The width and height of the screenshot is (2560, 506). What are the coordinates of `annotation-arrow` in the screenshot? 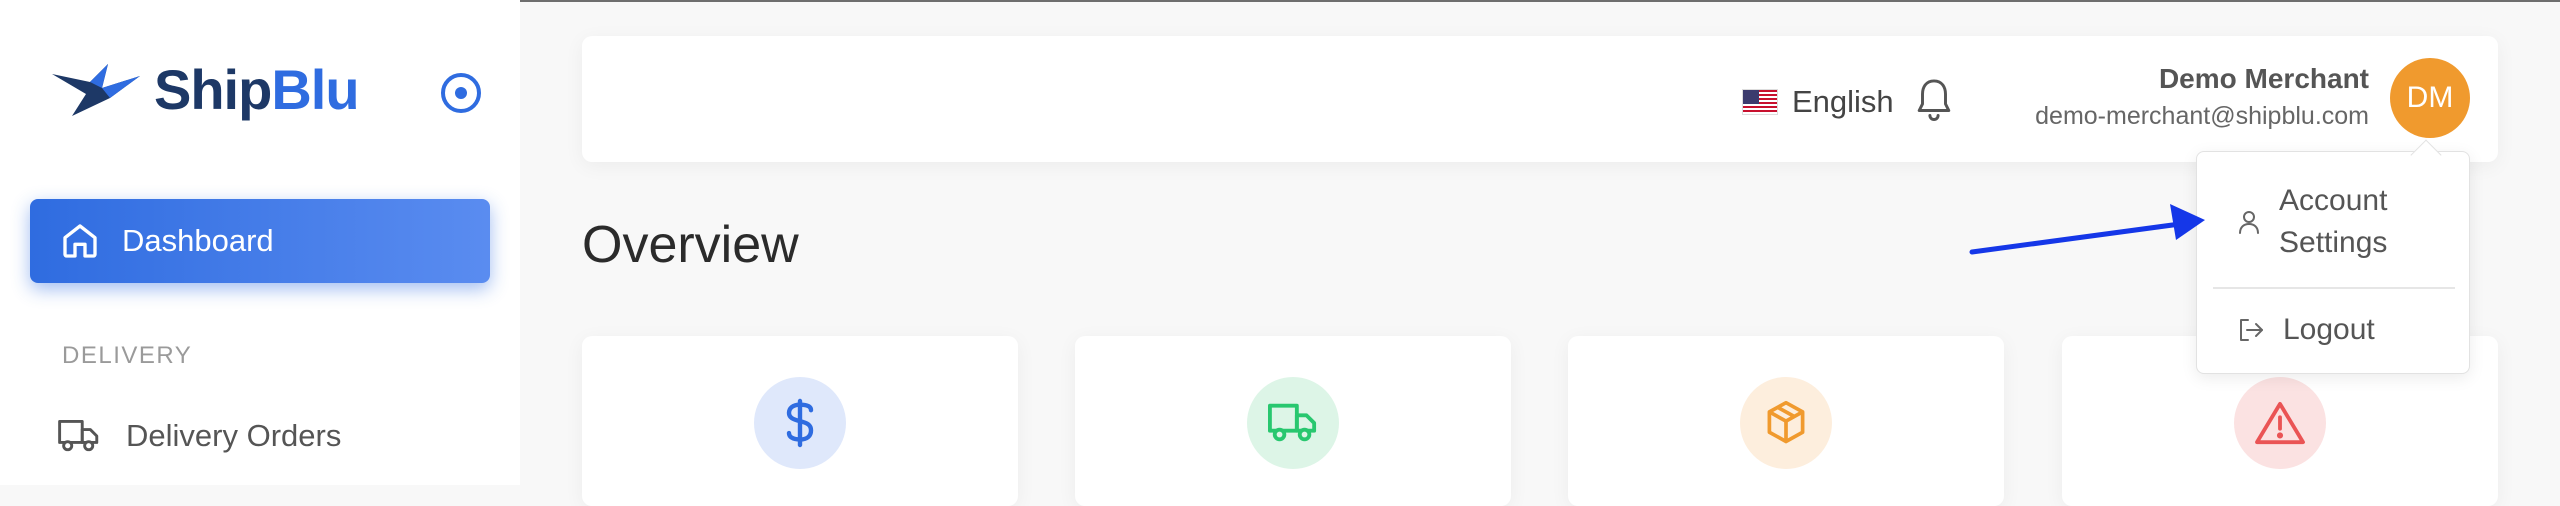 It's located at (2087, 229).